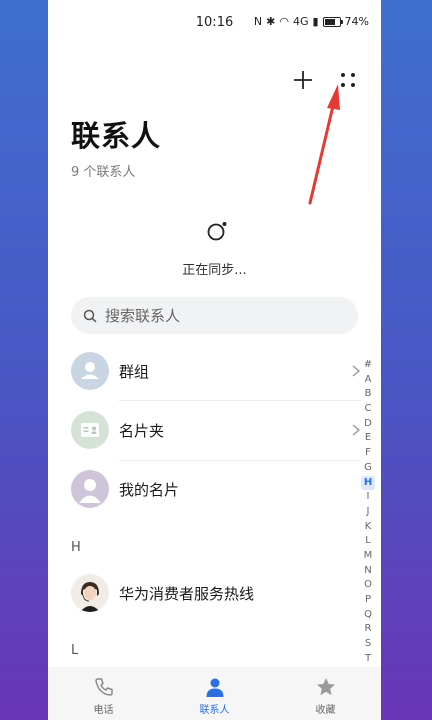  I want to click on alphabet-letter: H, so click(368, 483).